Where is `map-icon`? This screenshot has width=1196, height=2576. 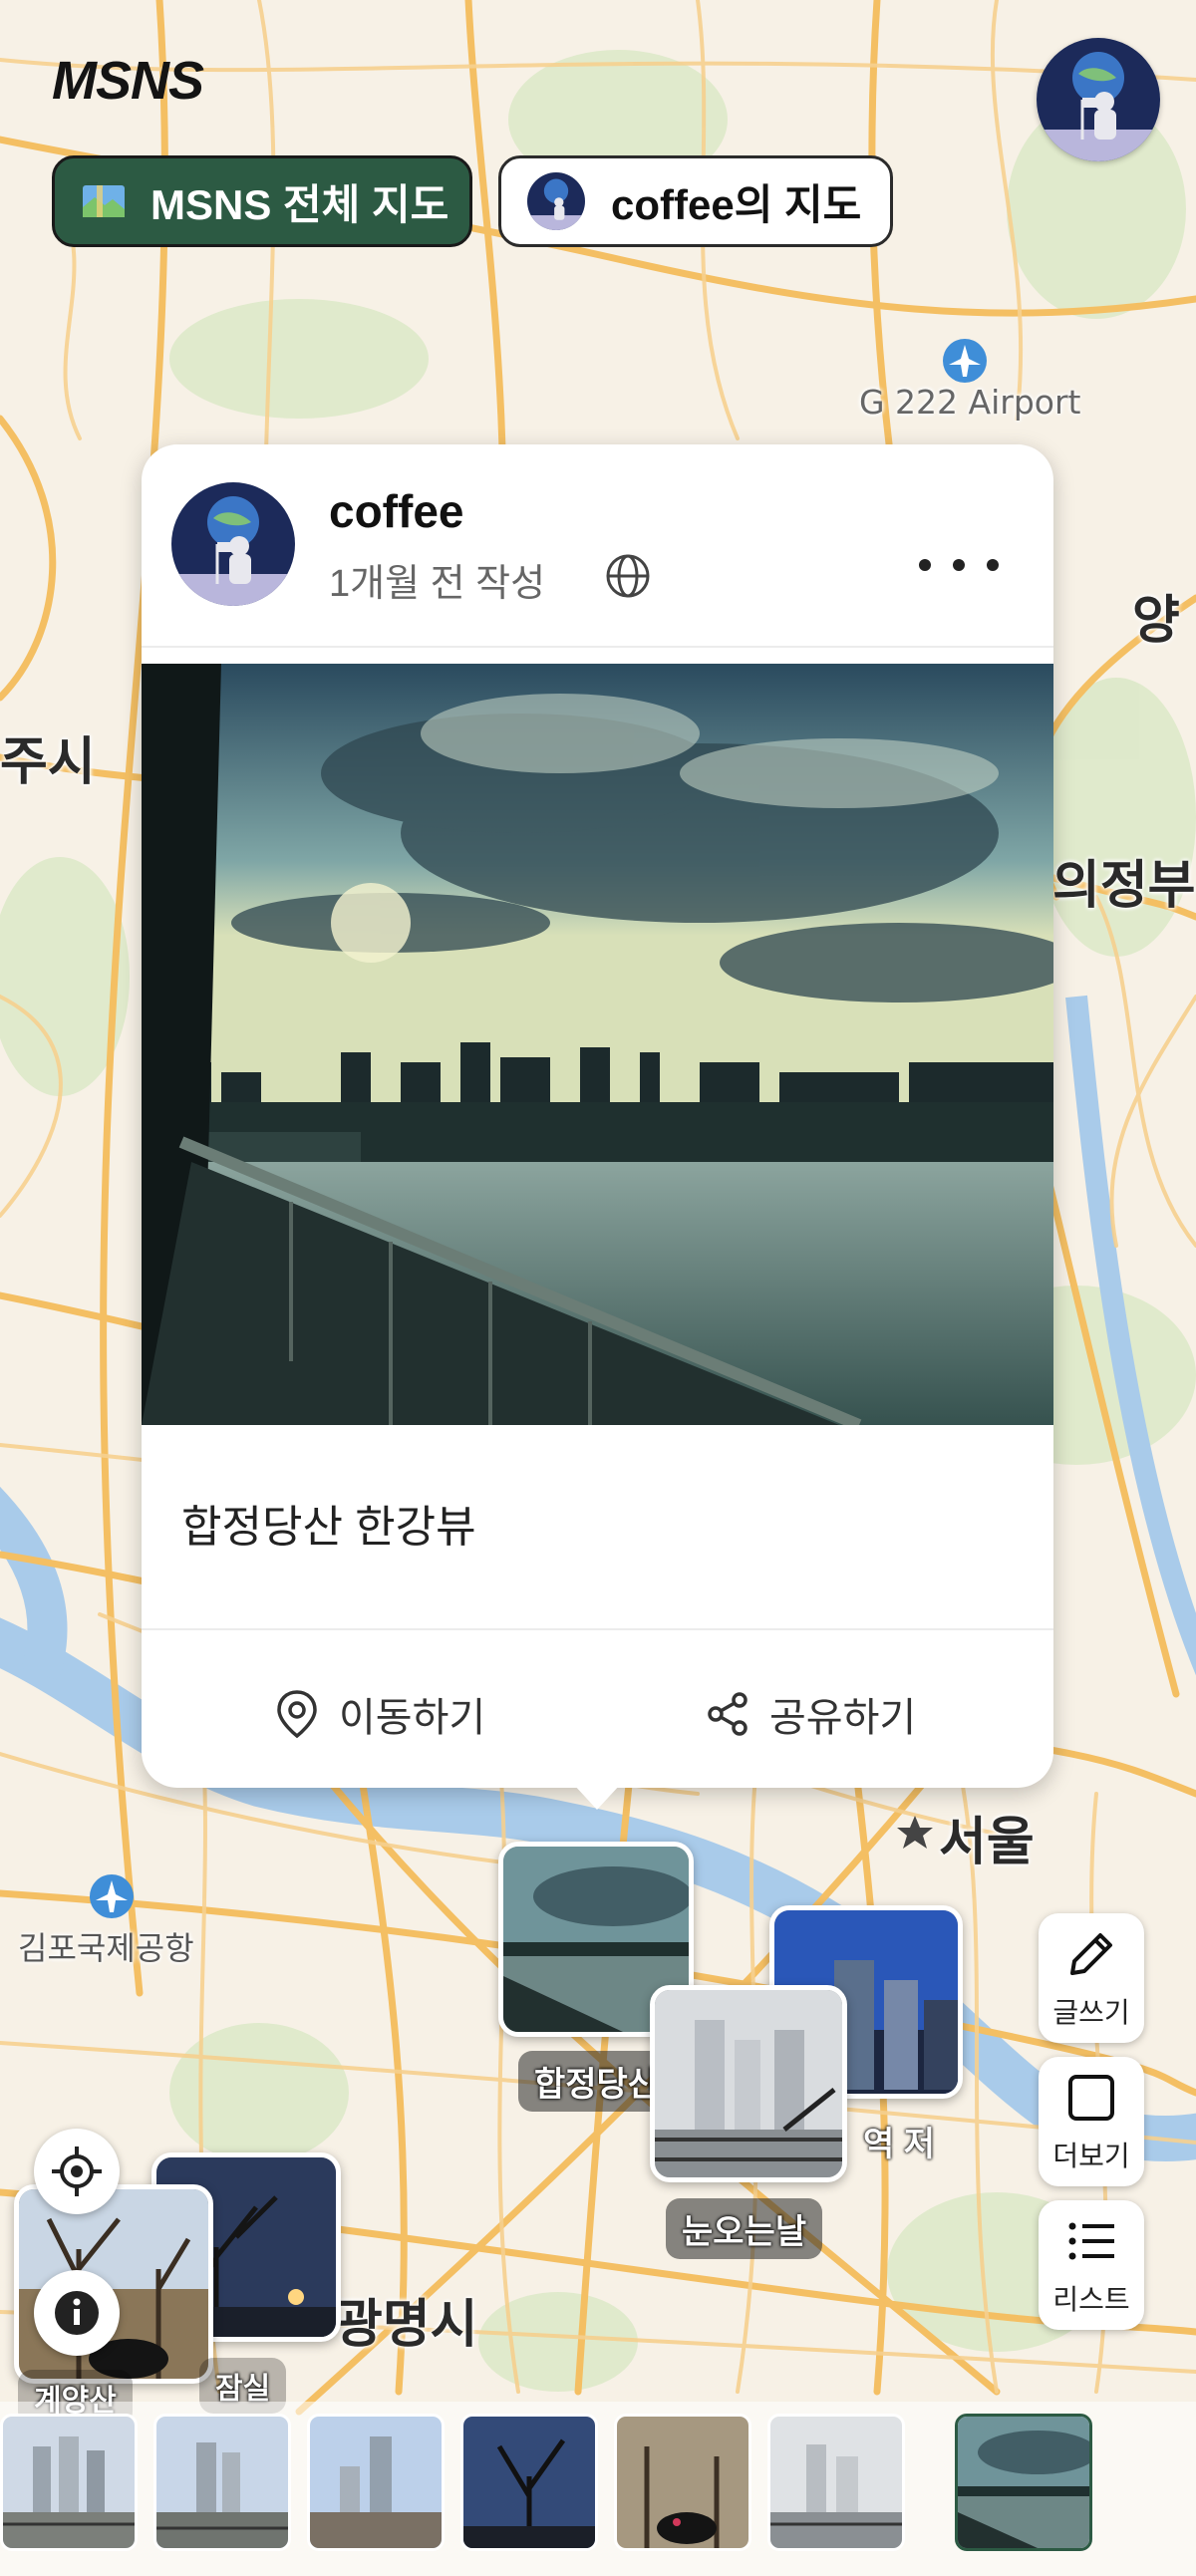 map-icon is located at coordinates (104, 201).